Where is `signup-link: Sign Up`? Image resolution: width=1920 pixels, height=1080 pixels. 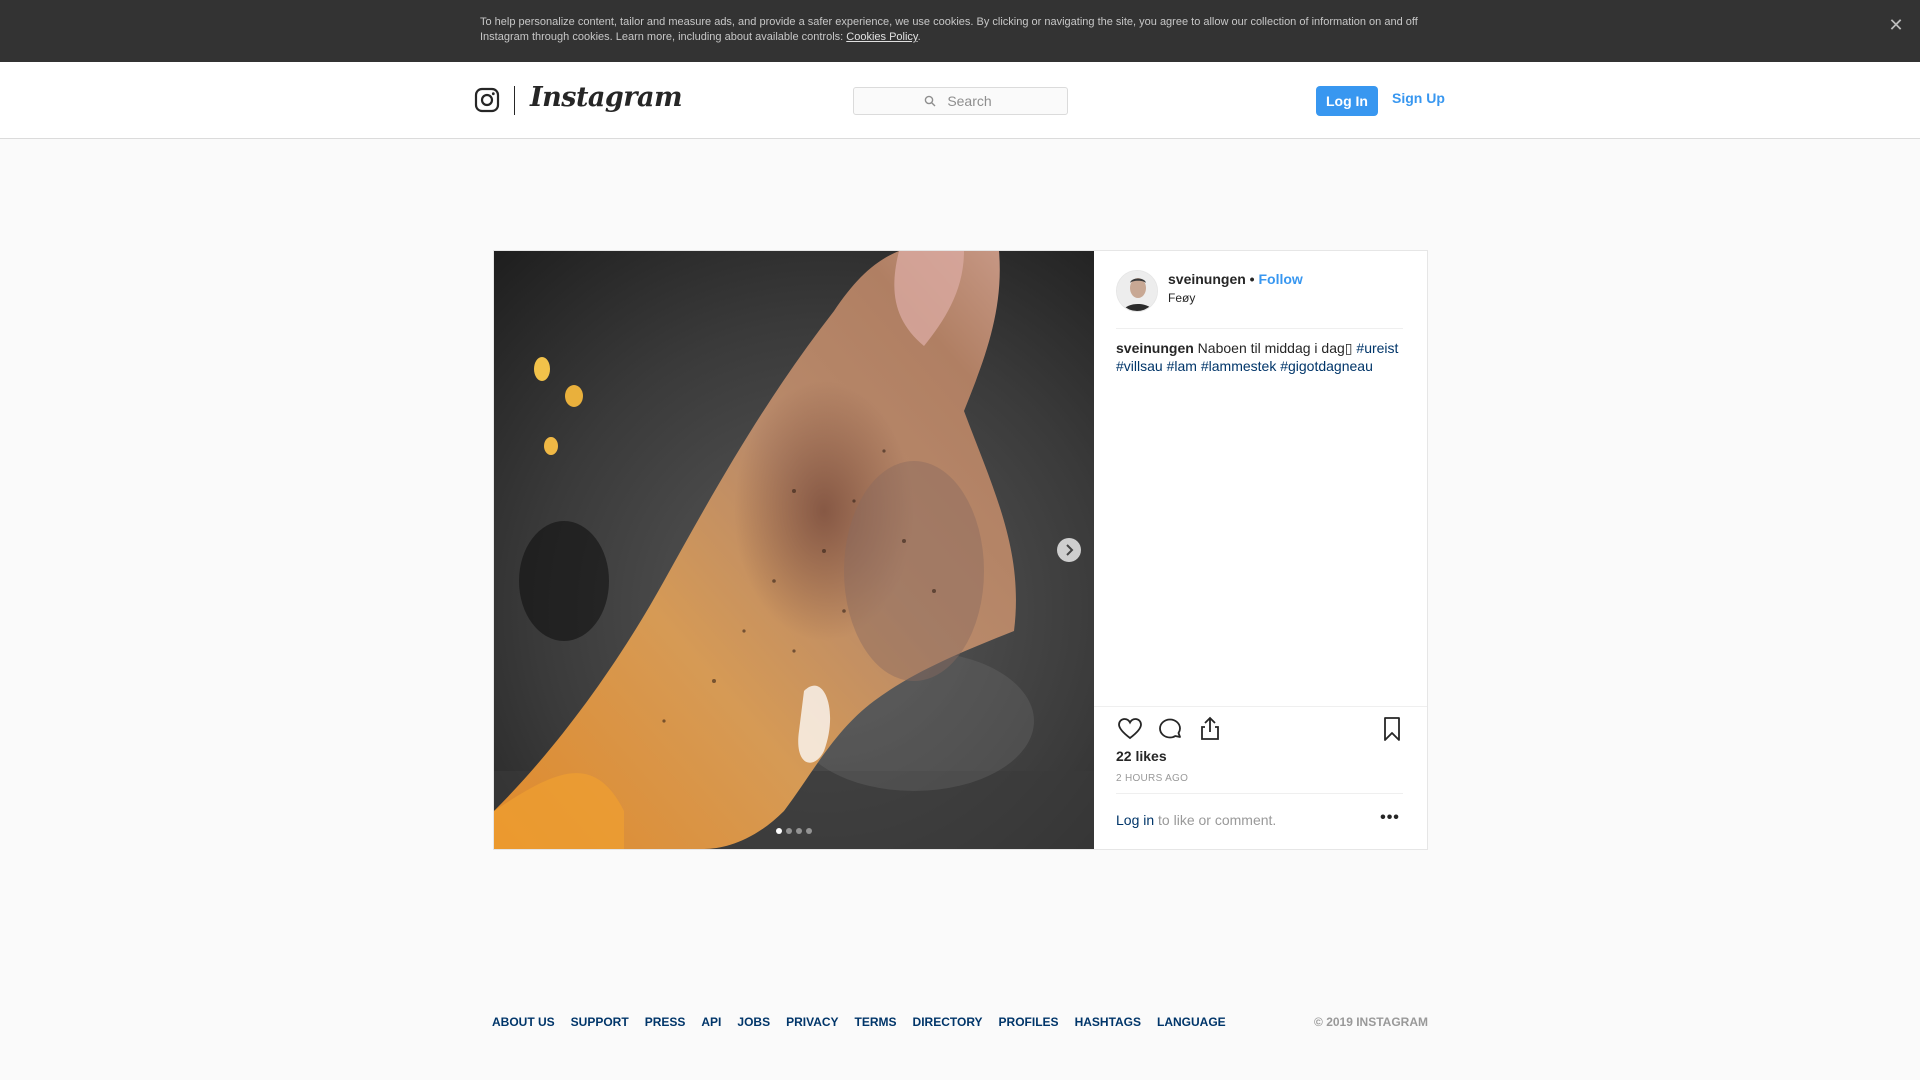 signup-link: Sign Up is located at coordinates (1418, 98).